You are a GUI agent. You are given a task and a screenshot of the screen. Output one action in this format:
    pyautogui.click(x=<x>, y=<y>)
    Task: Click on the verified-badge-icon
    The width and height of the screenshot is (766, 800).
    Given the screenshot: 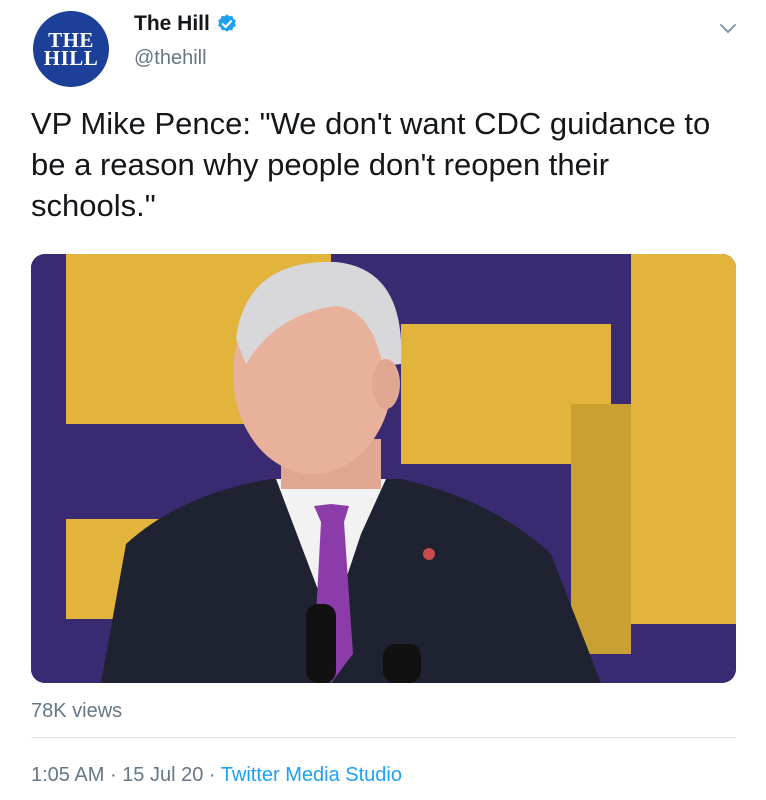 What is the action you would take?
    pyautogui.click(x=227, y=24)
    